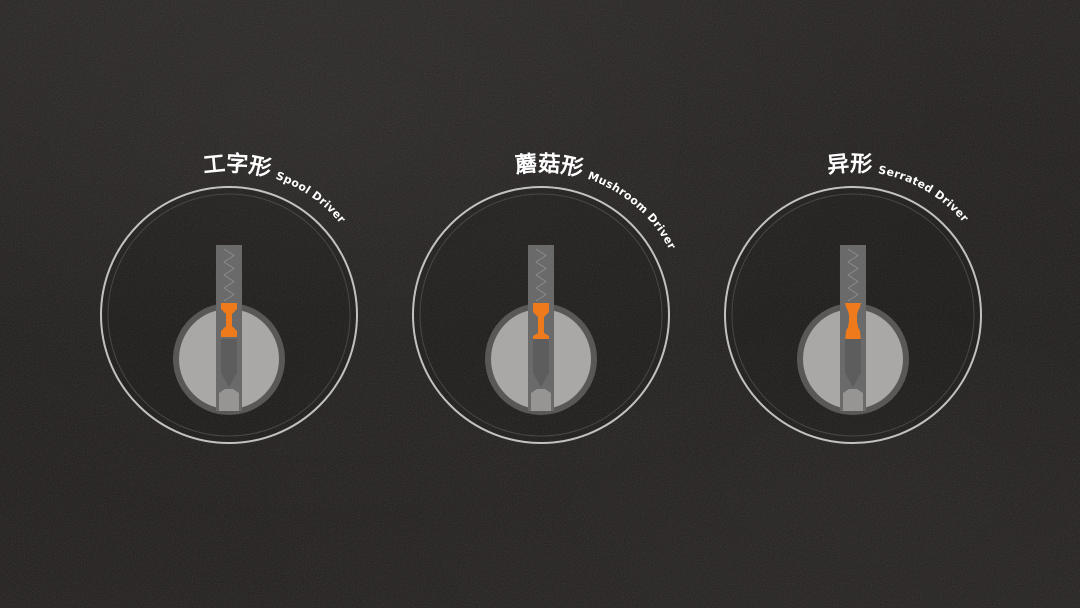 Image resolution: width=1080 pixels, height=608 pixels. I want to click on title-cn: 工字形, so click(237, 167).